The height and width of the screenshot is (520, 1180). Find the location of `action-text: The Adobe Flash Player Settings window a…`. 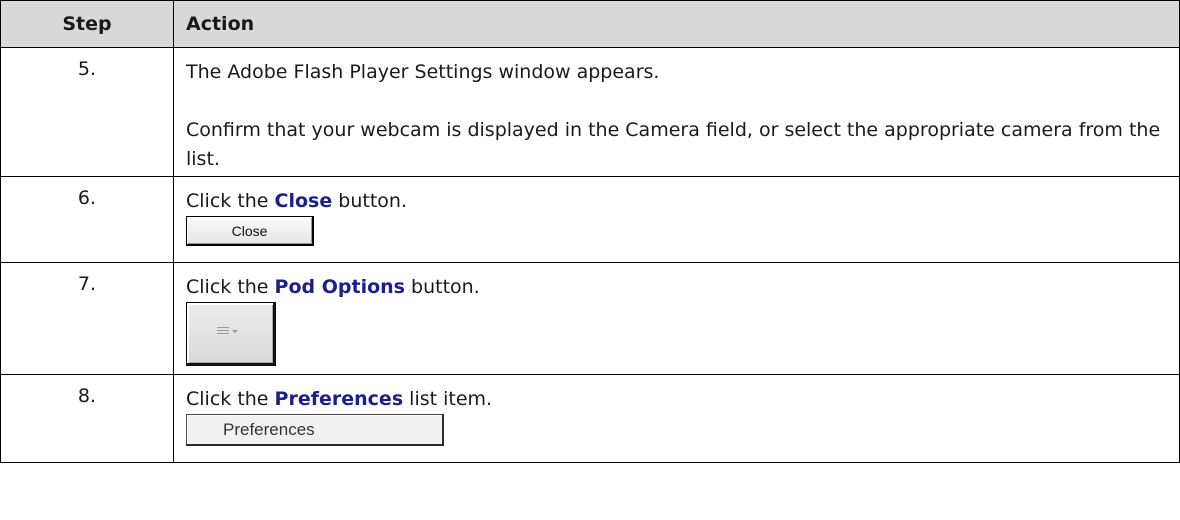

action-text: The Adobe Flash Player Settings window a… is located at coordinates (423, 72).